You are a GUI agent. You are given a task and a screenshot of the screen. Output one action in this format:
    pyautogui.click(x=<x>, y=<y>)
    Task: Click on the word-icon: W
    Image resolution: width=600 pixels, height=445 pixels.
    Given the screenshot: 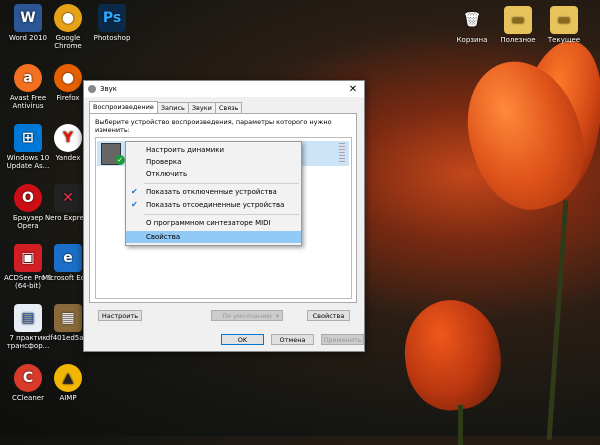 What is the action you would take?
    pyautogui.click(x=28, y=18)
    